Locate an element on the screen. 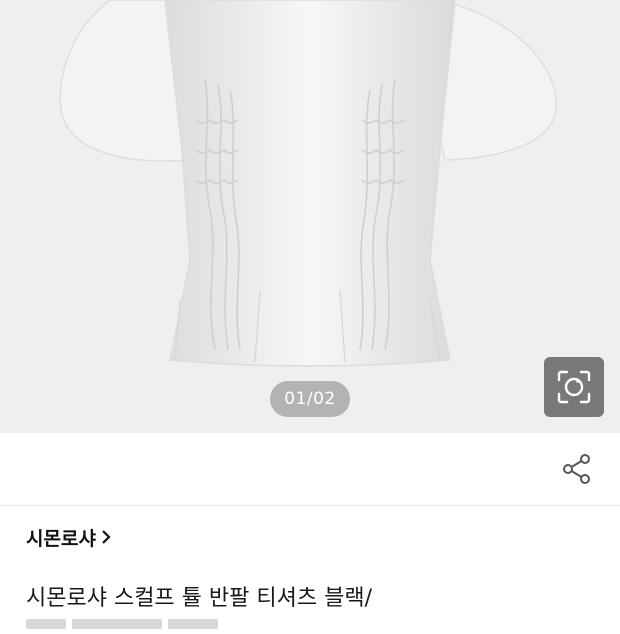 The height and width of the screenshot is (634, 620). chevron-right-icon is located at coordinates (107, 537).